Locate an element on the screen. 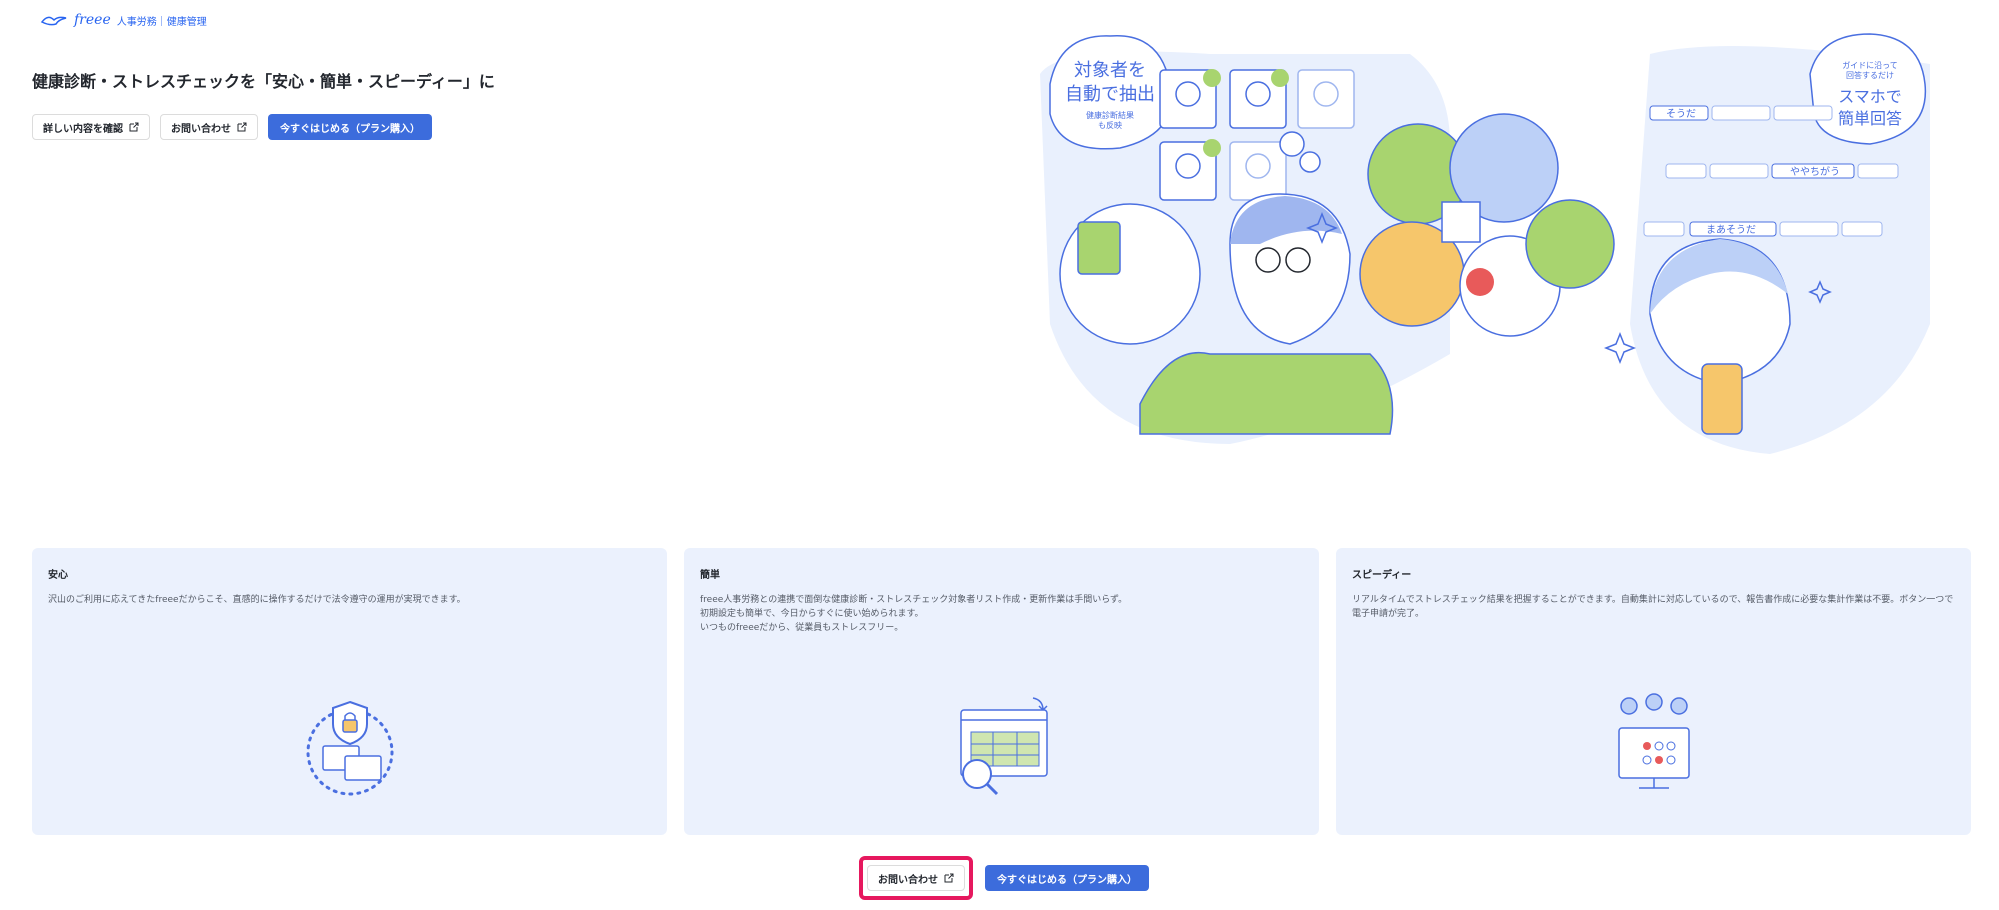 The image size is (1999, 910). start-purchase-button: 今すぐはじめる（プラン購入） is located at coordinates (350, 127).